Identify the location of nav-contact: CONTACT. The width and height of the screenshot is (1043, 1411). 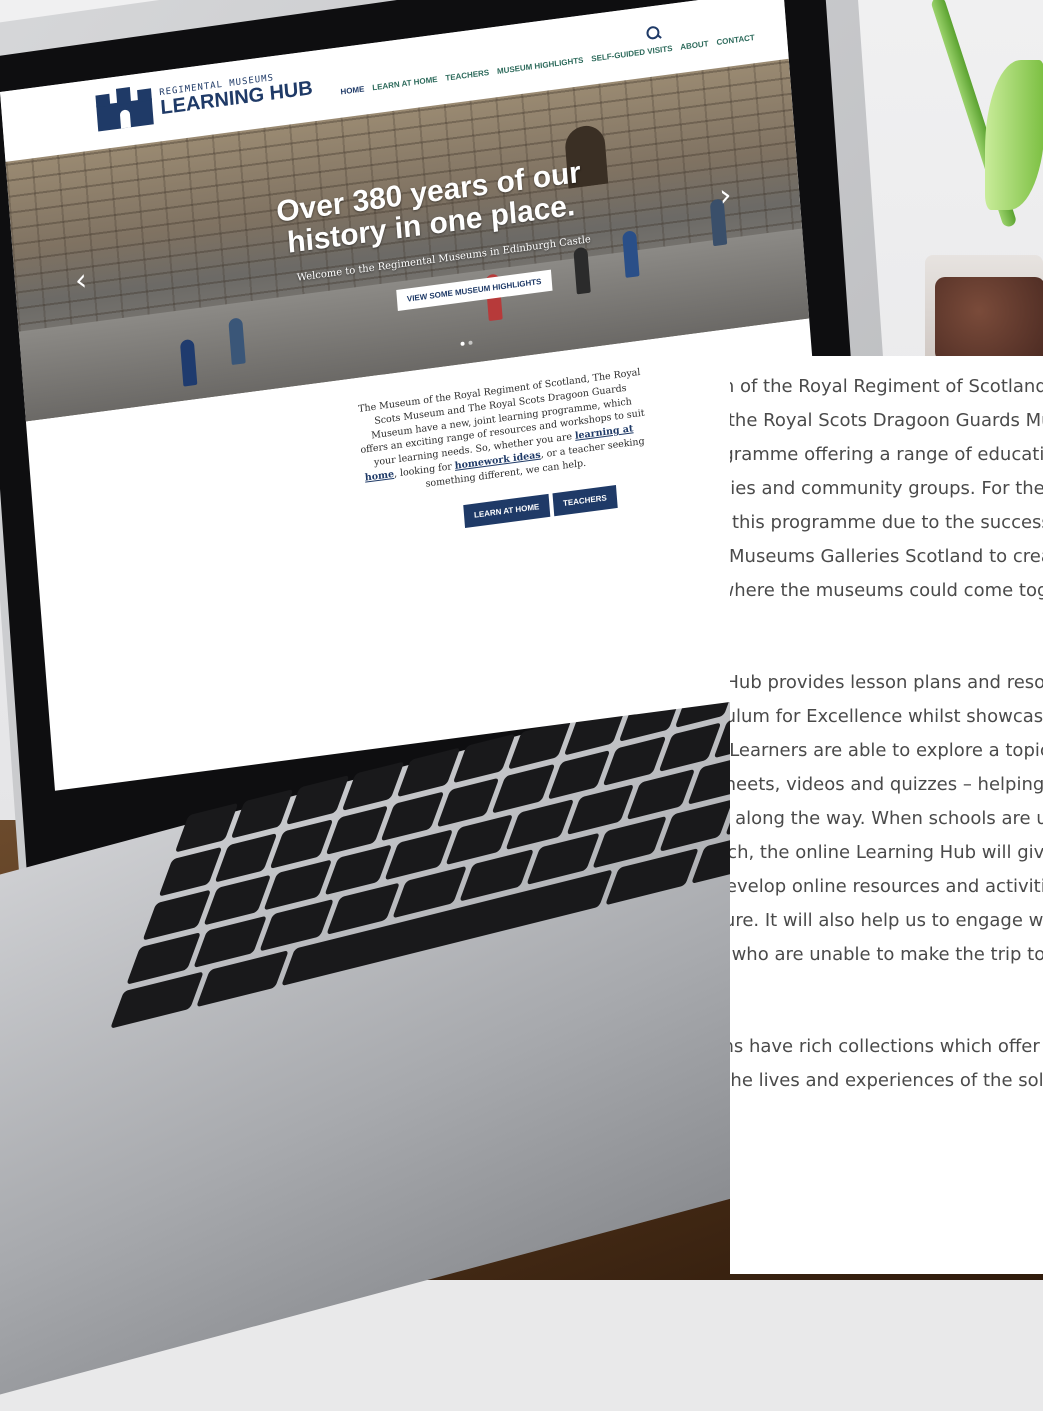
(735, 40).